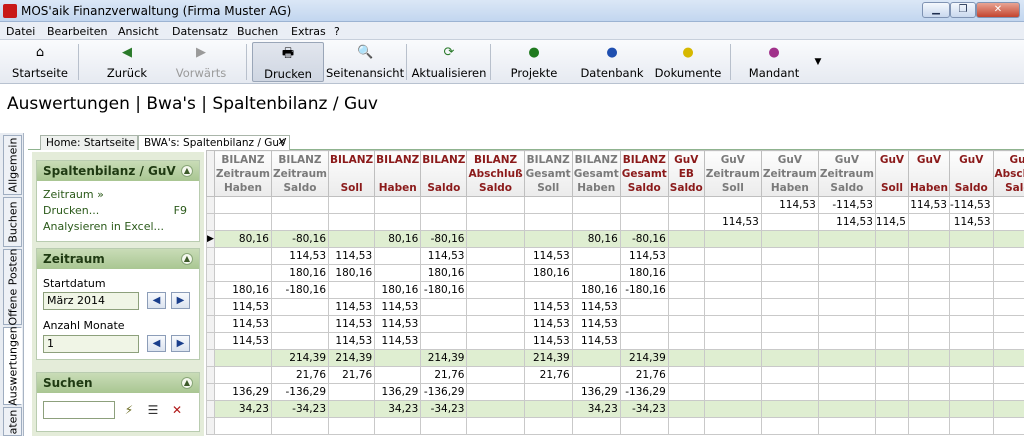 The height and width of the screenshot is (436, 1024). I want to click on table-row: 114,53 114,53 114,53 114,53 114,53, so click(615, 256).